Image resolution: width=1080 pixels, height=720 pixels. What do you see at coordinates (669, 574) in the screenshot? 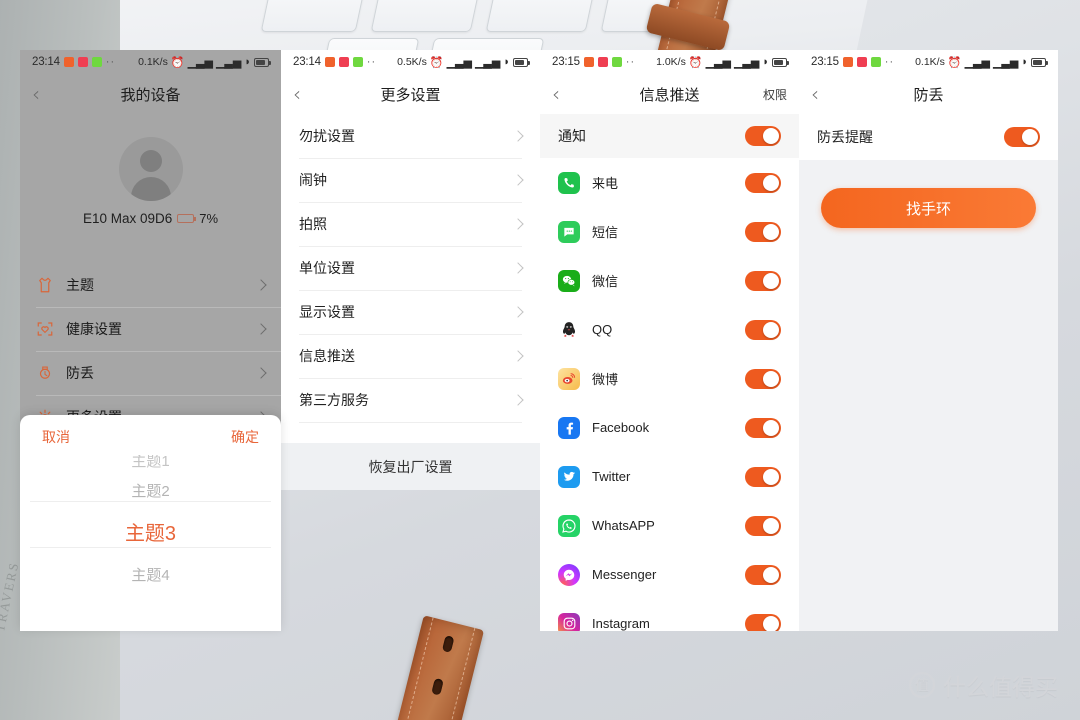
I see `push-row-messenger: Messenger` at bounding box center [669, 574].